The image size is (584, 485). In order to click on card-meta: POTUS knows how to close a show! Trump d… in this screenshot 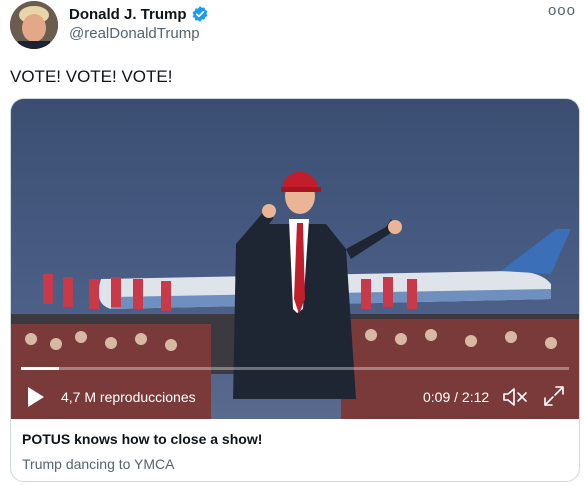, I will do `click(295, 450)`.